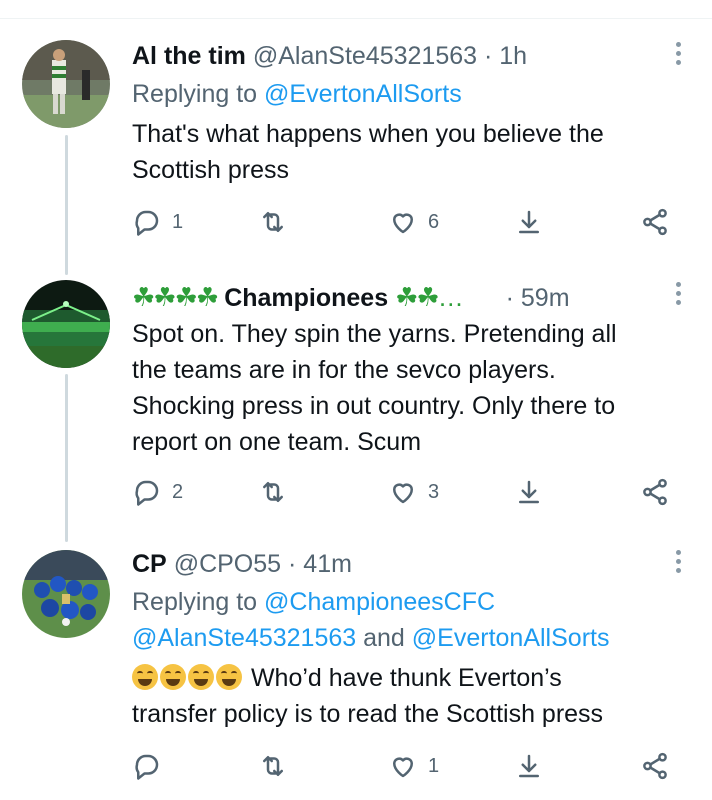 This screenshot has width=712, height=800. I want to click on tweet-text-line: report on one team. Scum, so click(277, 442).